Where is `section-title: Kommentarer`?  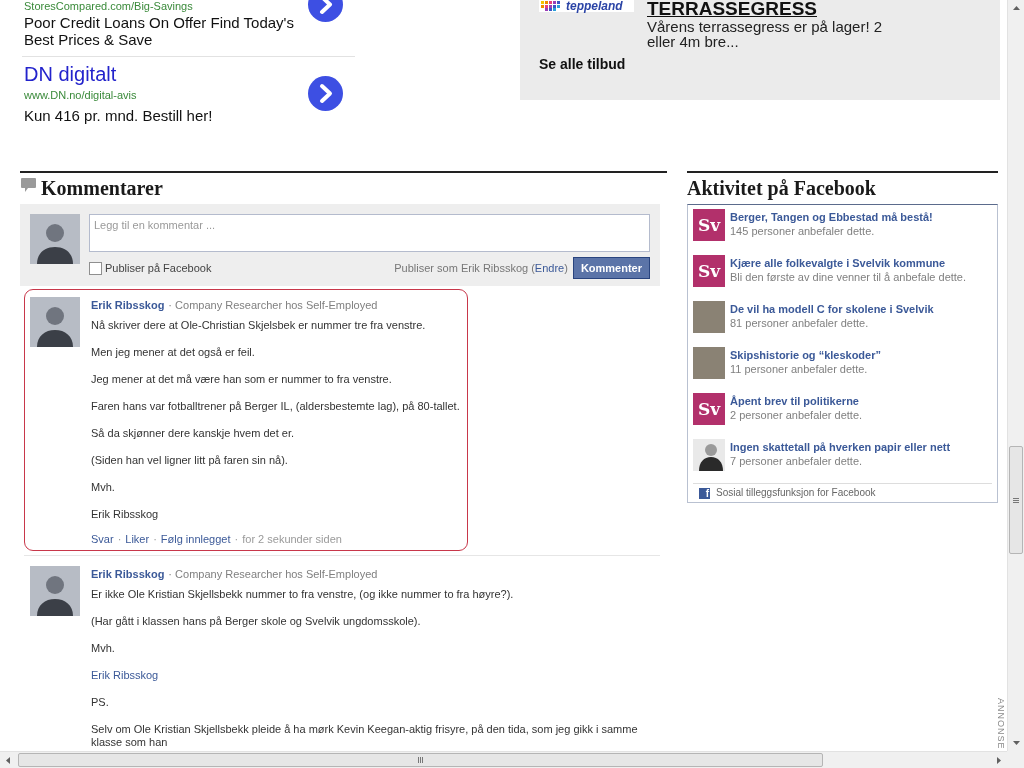
section-title: Kommentarer is located at coordinates (102, 188).